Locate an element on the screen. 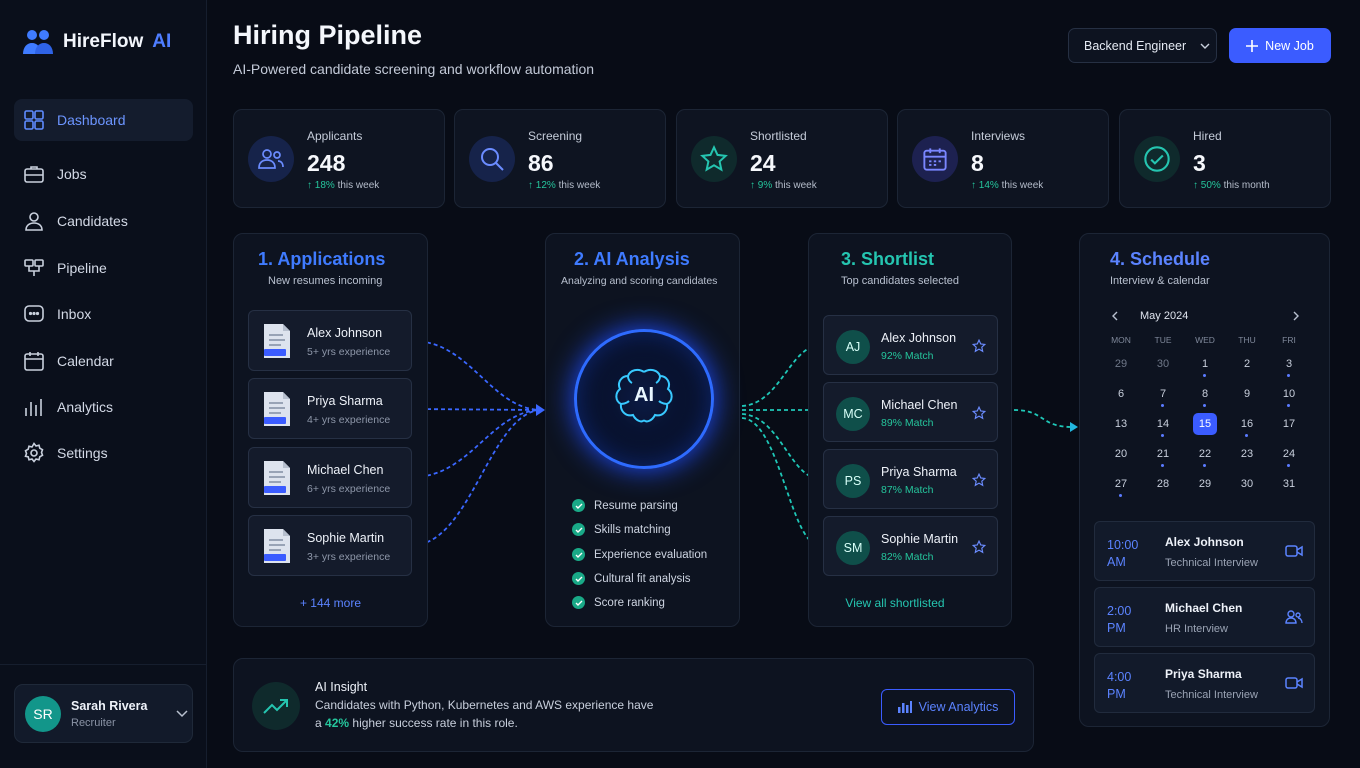 The height and width of the screenshot is (768, 1360). stat-trend: ↑ 14% this week is located at coordinates (1007, 185).